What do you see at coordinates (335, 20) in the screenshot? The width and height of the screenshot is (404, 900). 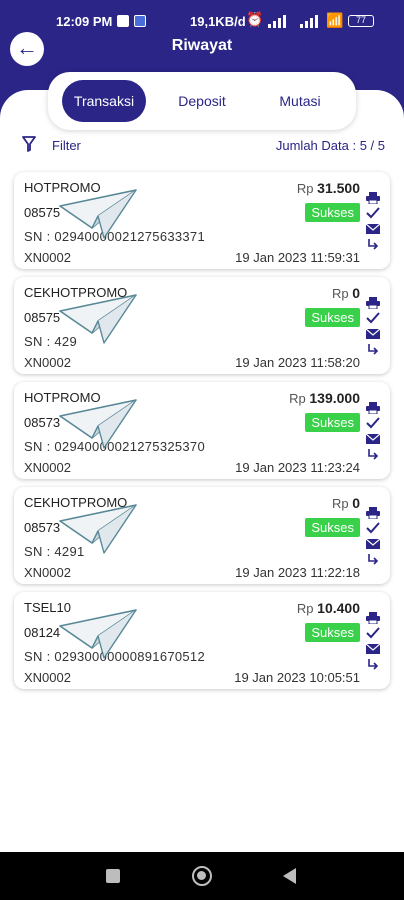 I see `wifi-icon: 📶` at bounding box center [335, 20].